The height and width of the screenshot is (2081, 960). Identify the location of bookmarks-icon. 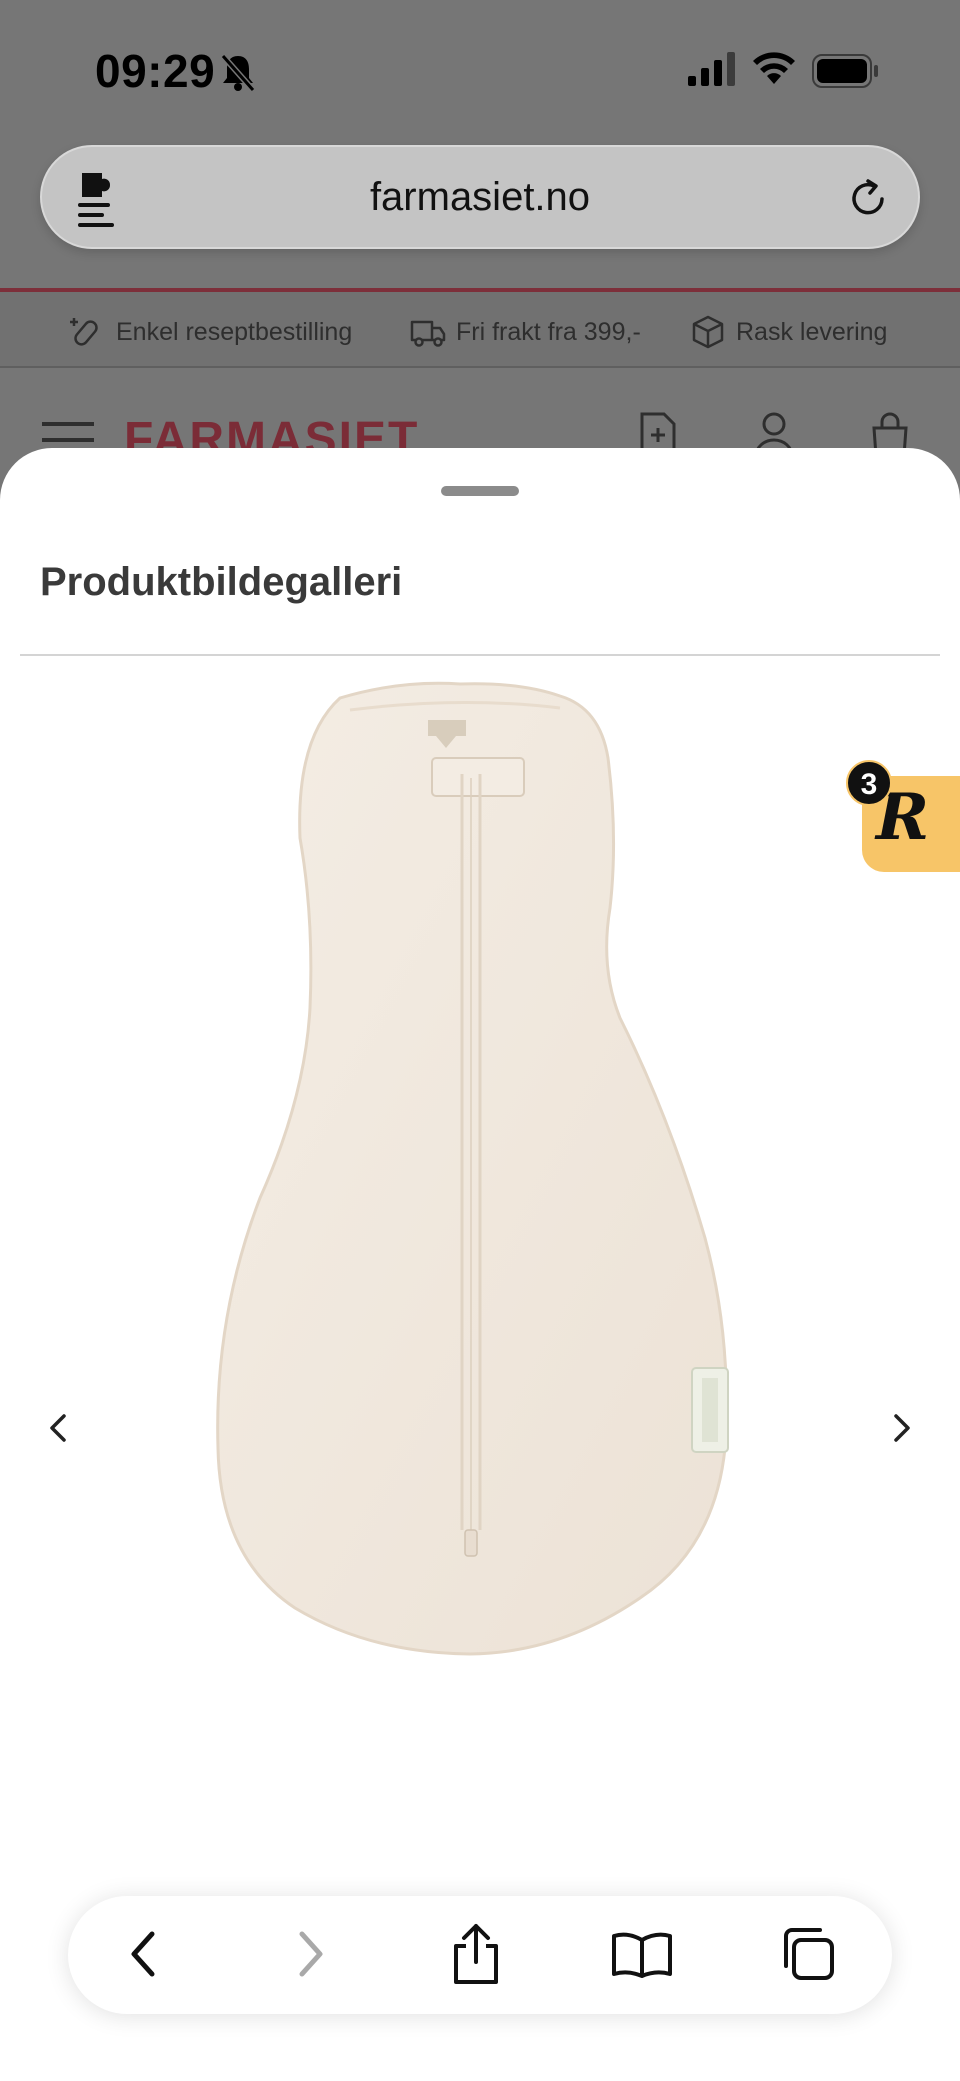
(642, 1955).